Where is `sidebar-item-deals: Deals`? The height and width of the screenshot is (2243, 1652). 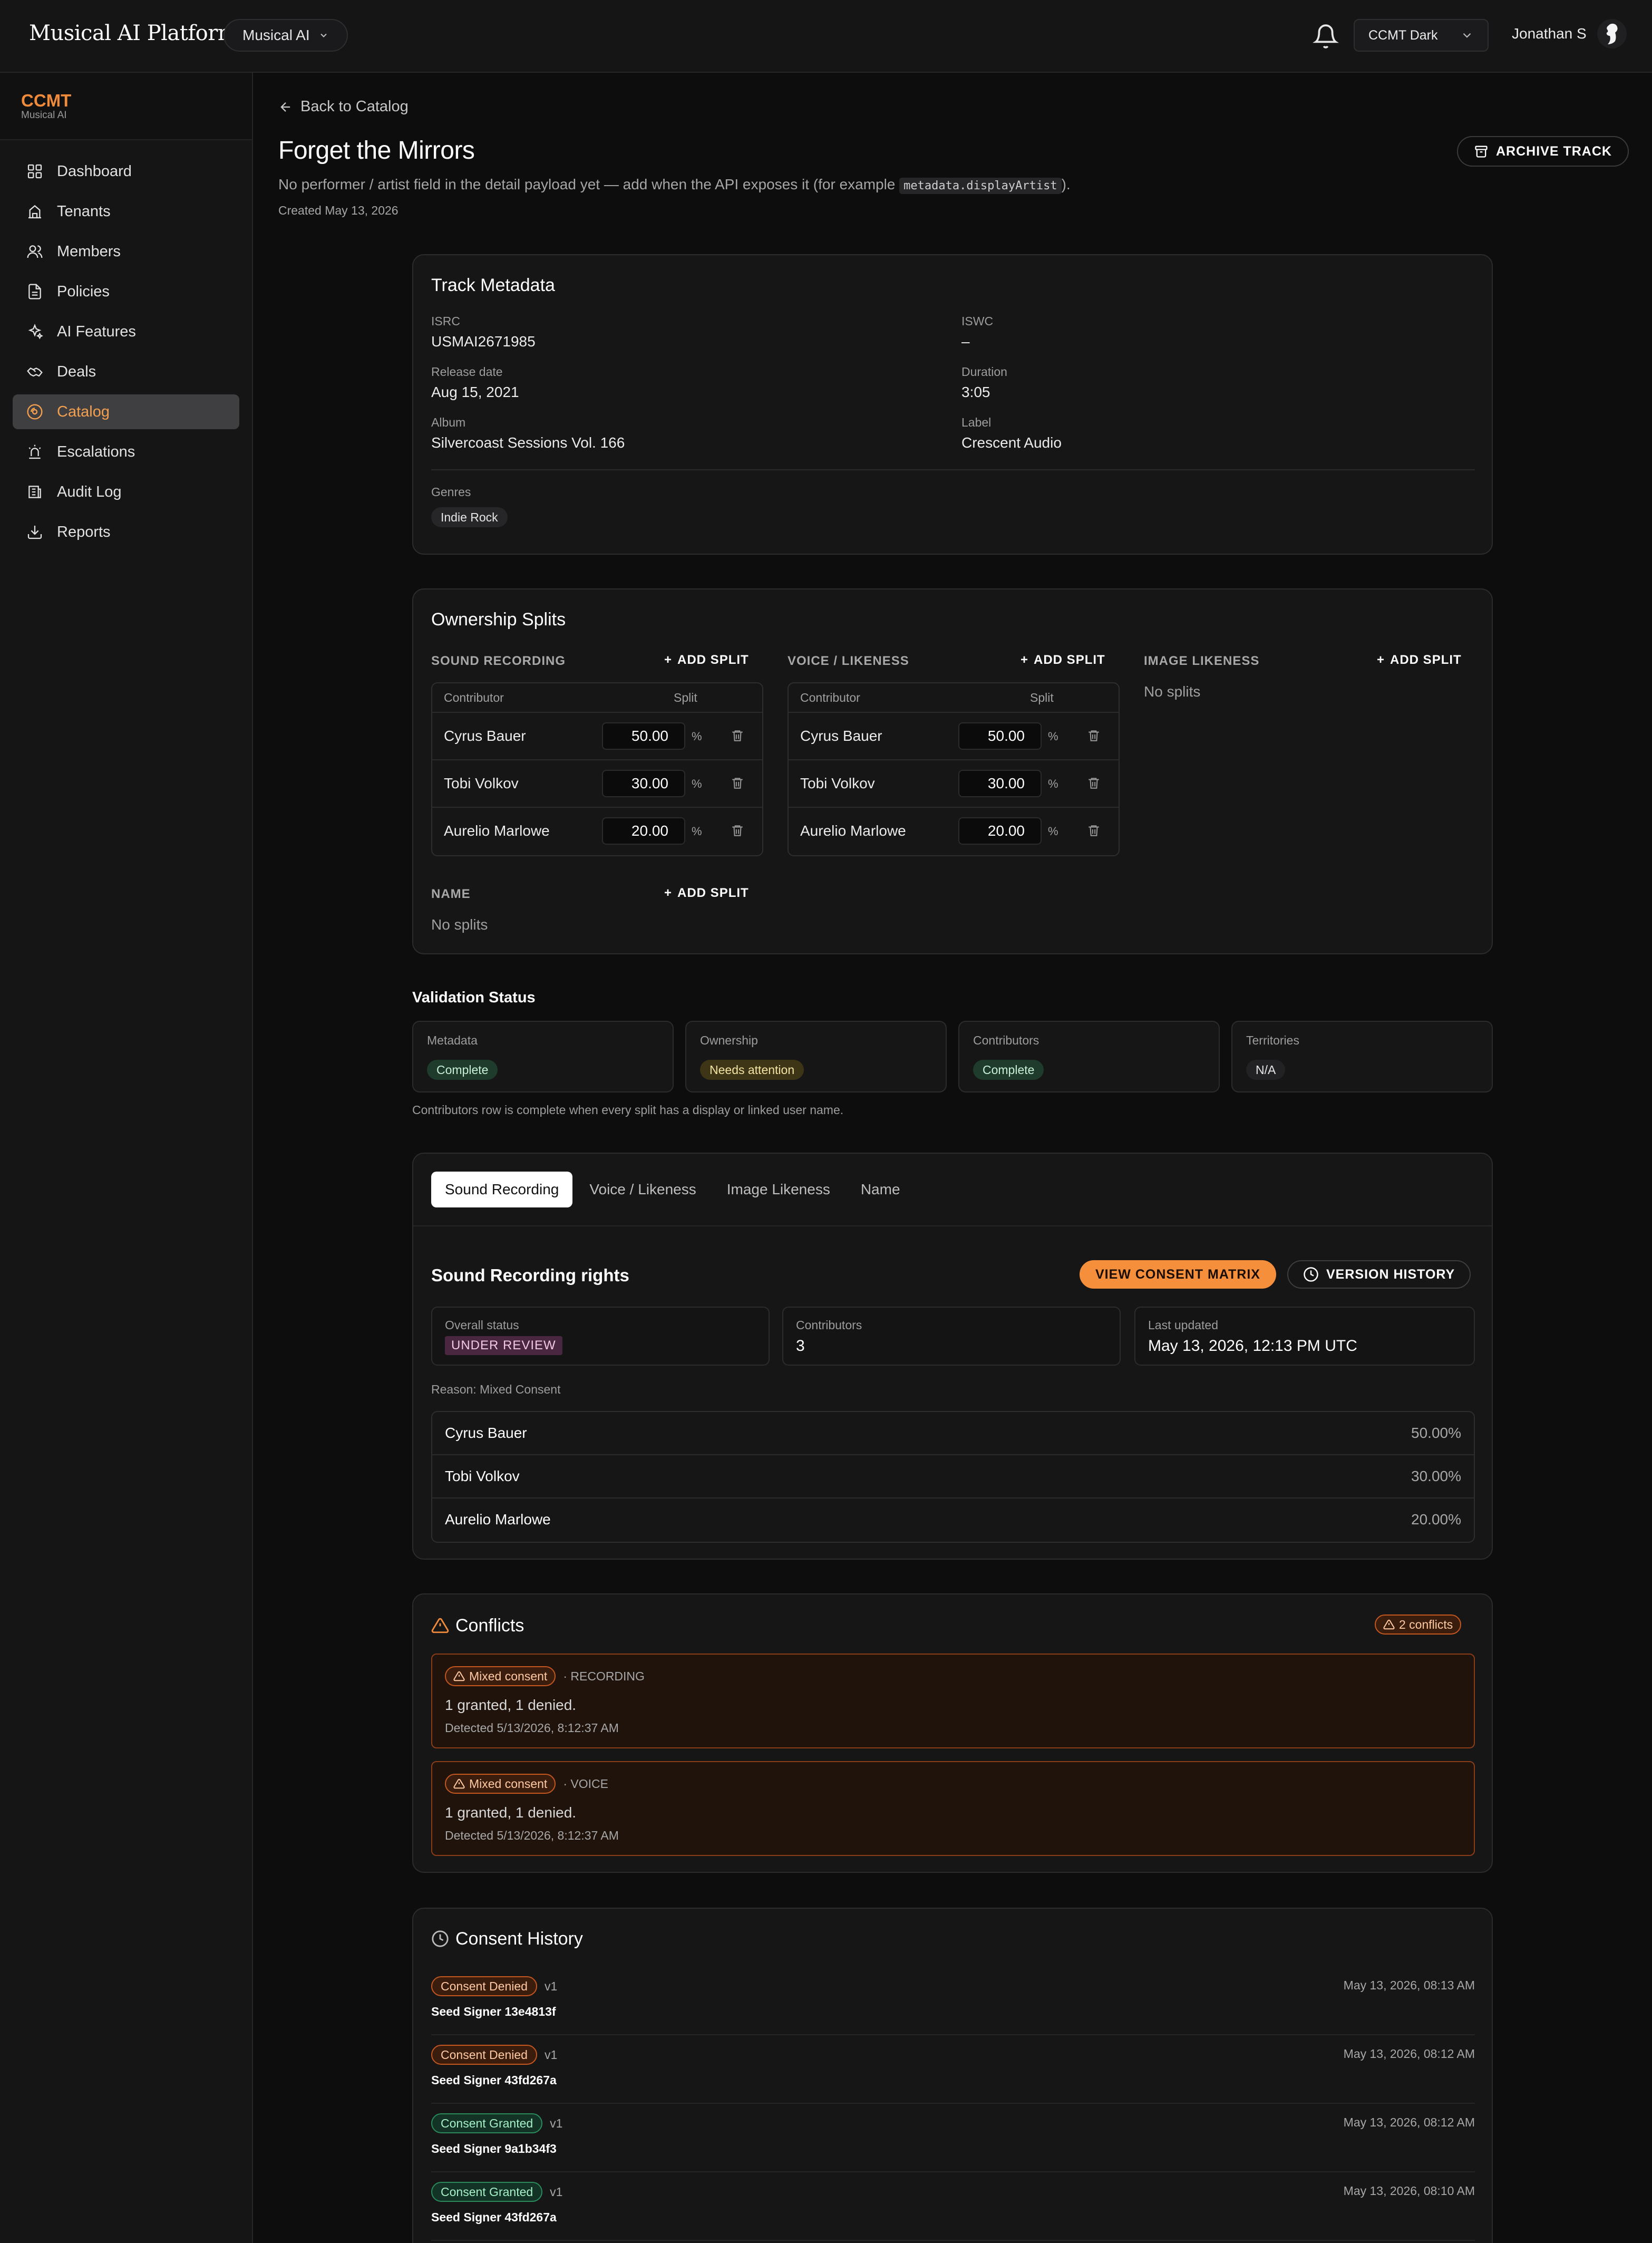 sidebar-item-deals: Deals is located at coordinates (126, 371).